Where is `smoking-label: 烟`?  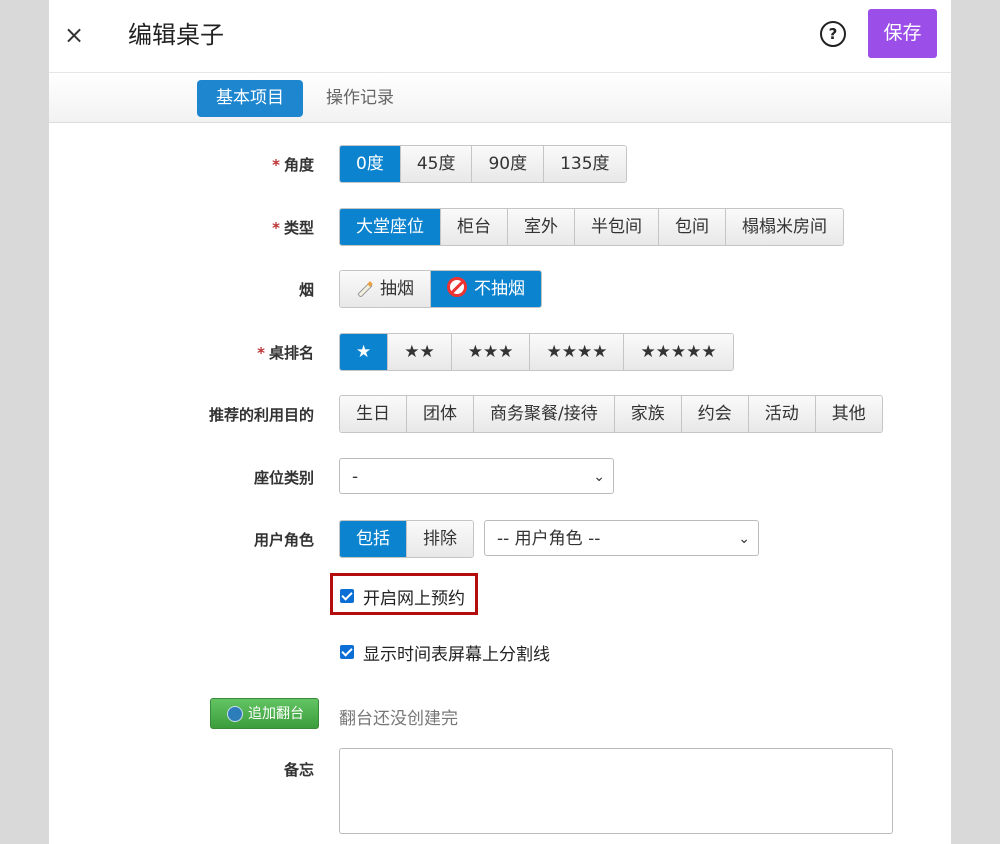
smoking-label: 烟 is located at coordinates (306, 290).